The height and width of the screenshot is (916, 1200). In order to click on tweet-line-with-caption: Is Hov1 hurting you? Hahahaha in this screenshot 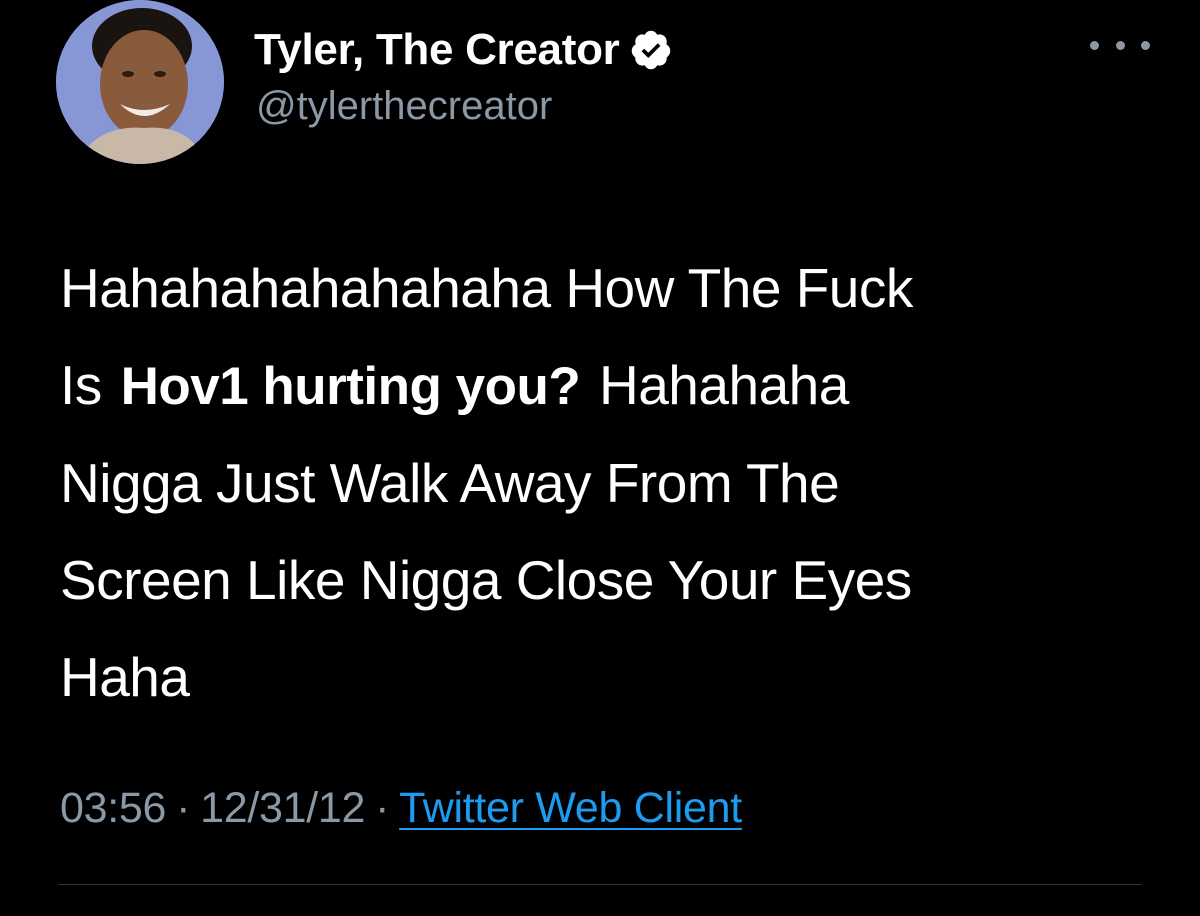, I will do `click(615, 386)`.